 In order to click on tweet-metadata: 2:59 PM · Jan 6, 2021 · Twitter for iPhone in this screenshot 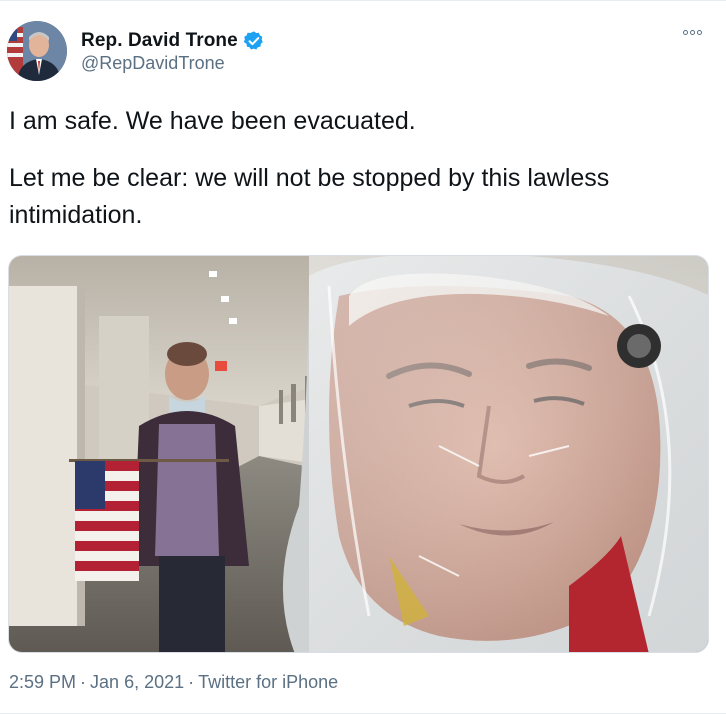, I will do `click(173, 682)`.